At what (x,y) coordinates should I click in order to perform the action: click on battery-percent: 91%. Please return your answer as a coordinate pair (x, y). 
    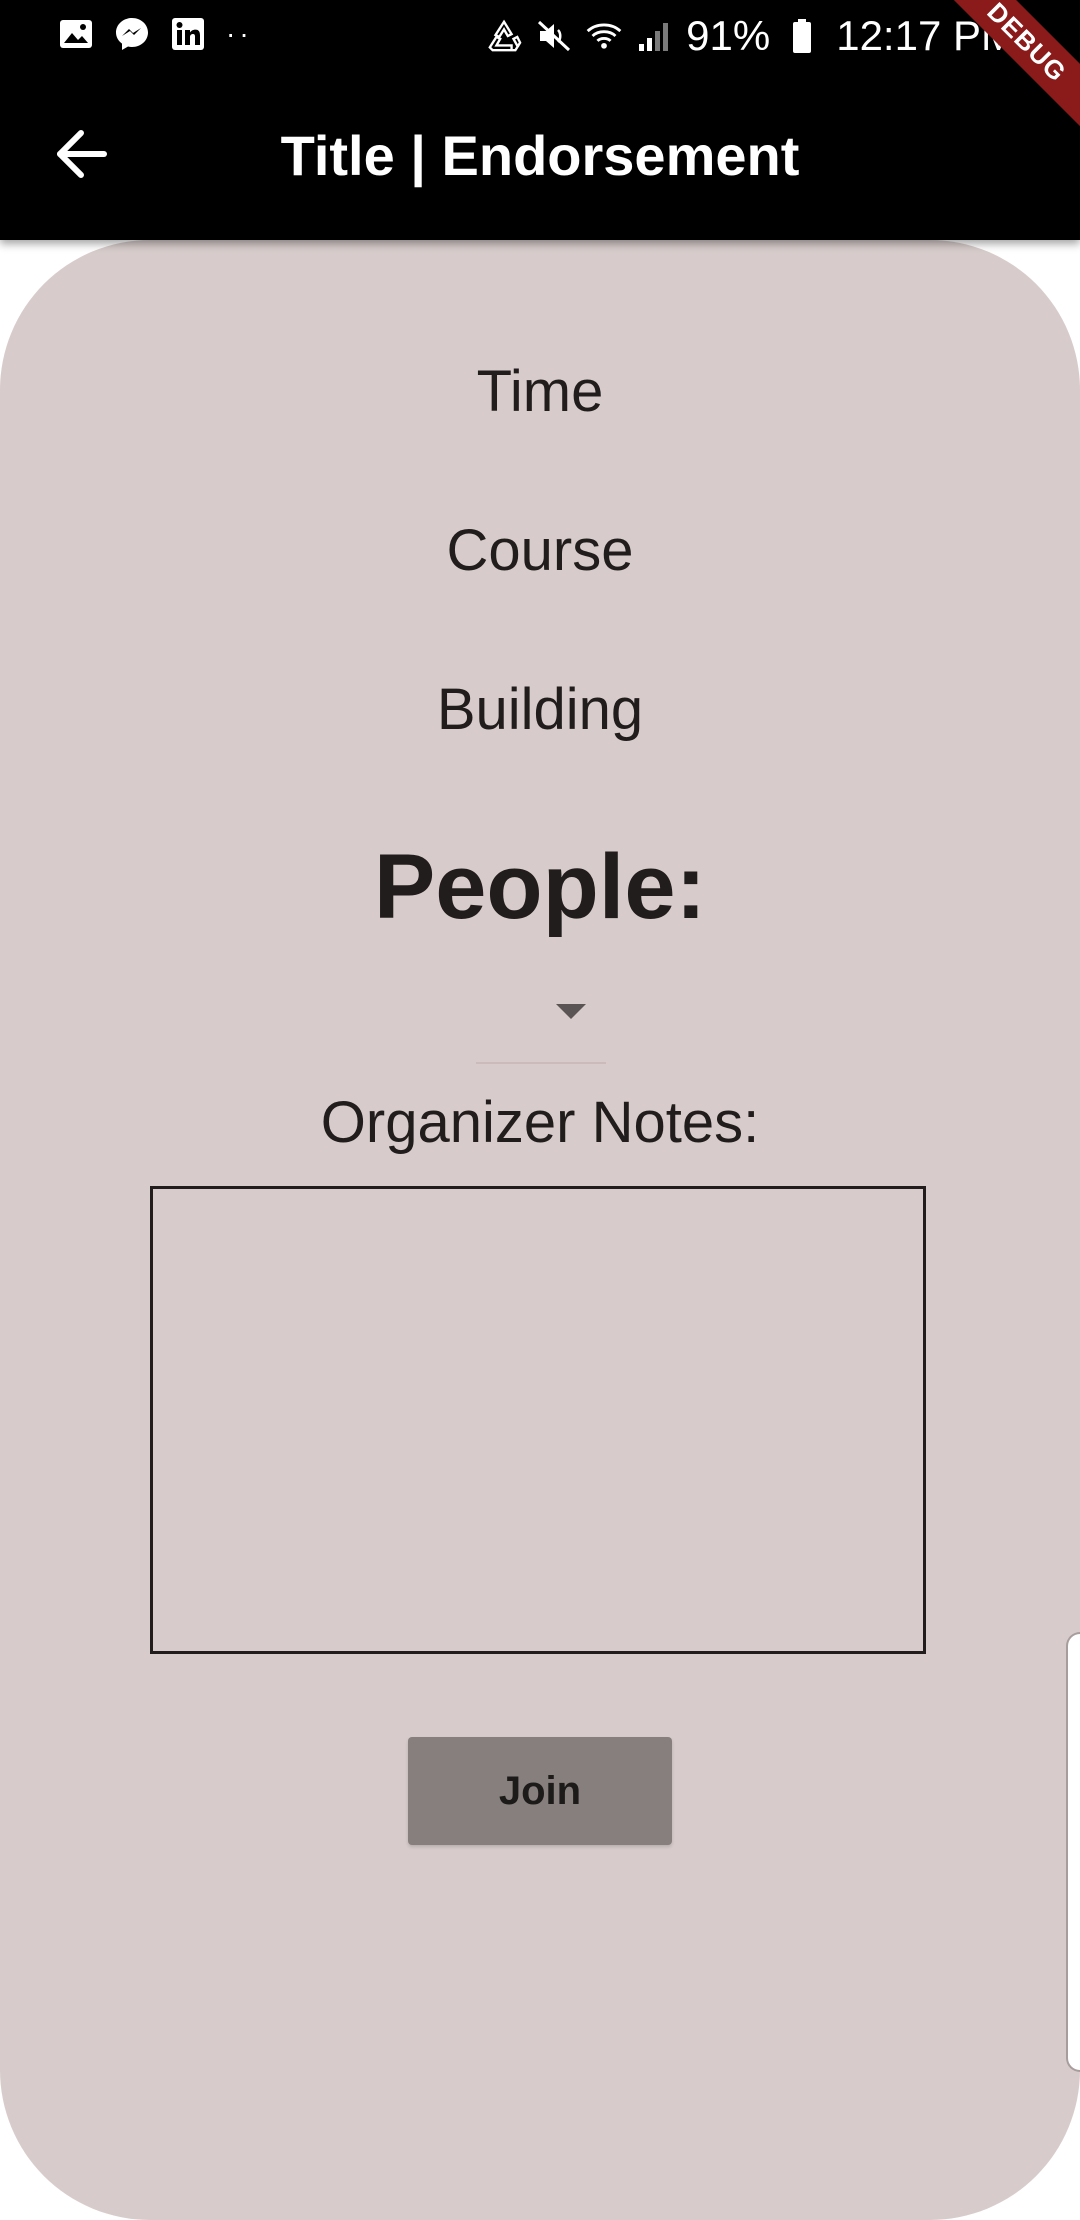
    Looking at the image, I should click on (728, 35).